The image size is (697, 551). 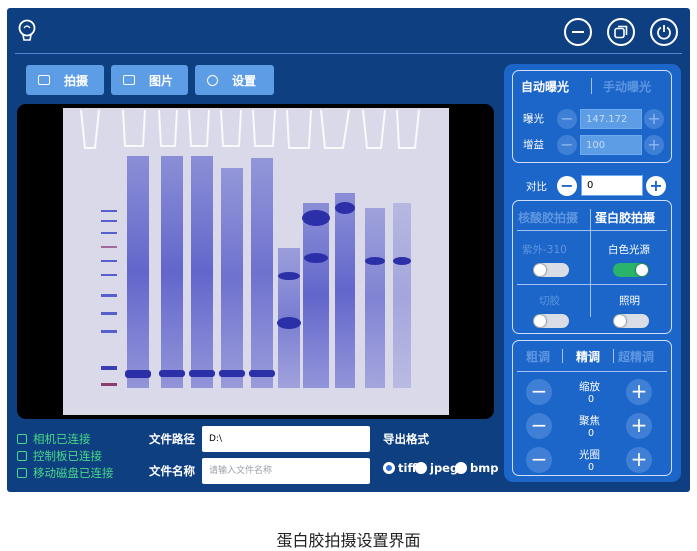 What do you see at coordinates (533, 145) in the screenshot?
I see `gain-label: 增益` at bounding box center [533, 145].